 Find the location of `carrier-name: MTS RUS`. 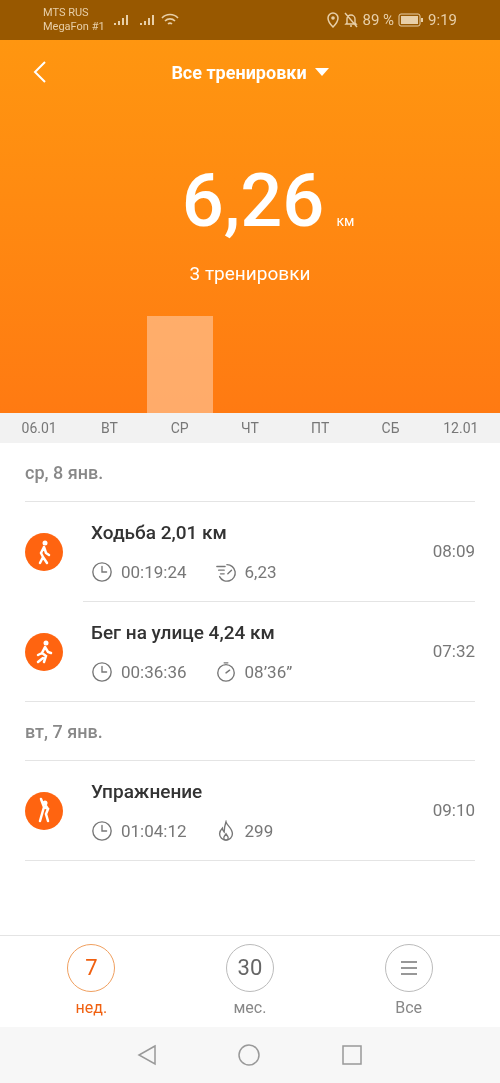

carrier-name: MTS RUS is located at coordinates (66, 13).